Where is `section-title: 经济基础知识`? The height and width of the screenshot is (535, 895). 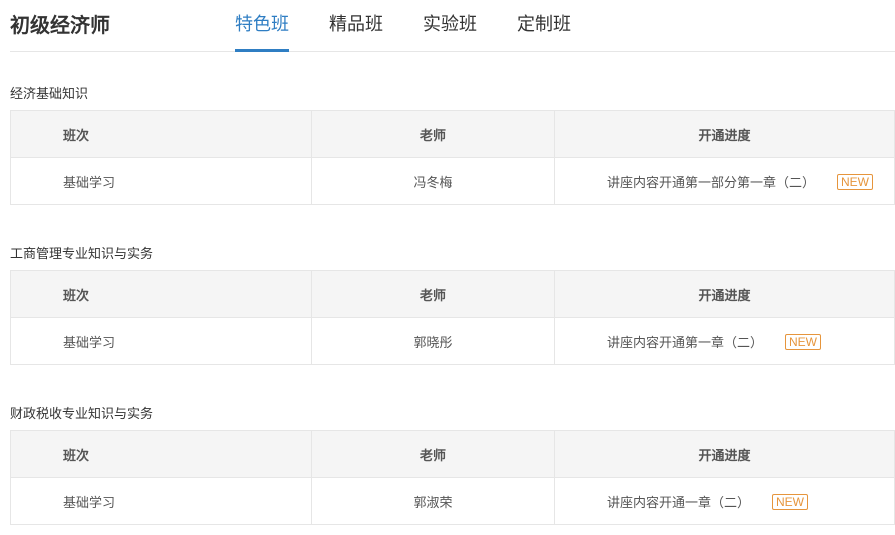
section-title: 经济基础知识 is located at coordinates (49, 93).